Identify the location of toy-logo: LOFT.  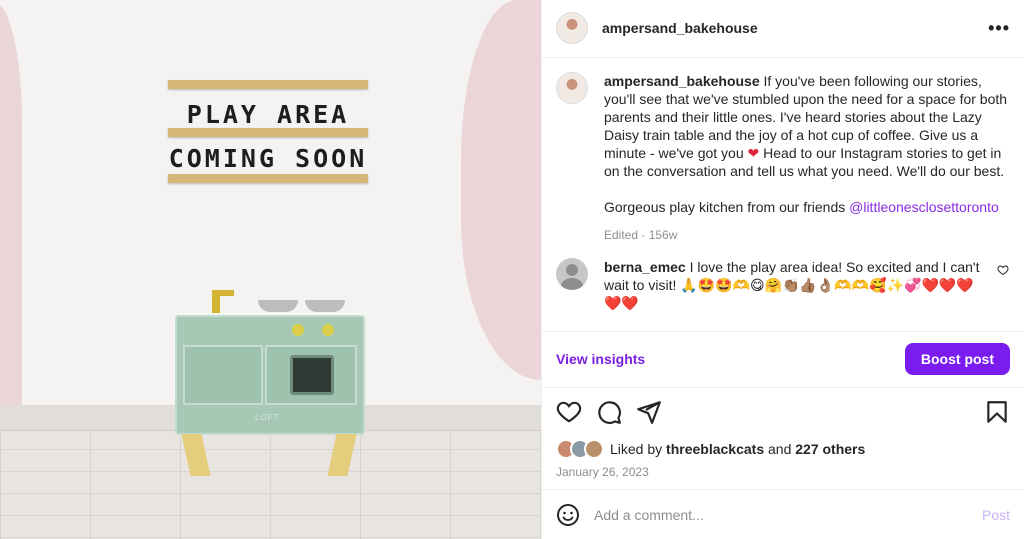
(267, 417).